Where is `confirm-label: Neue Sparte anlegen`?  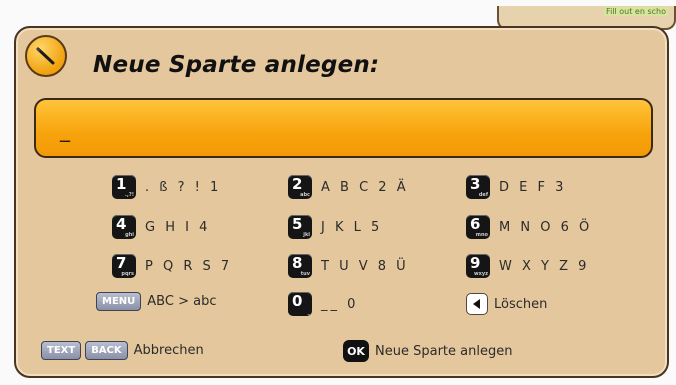
confirm-label: Neue Sparte anlegen is located at coordinates (444, 351).